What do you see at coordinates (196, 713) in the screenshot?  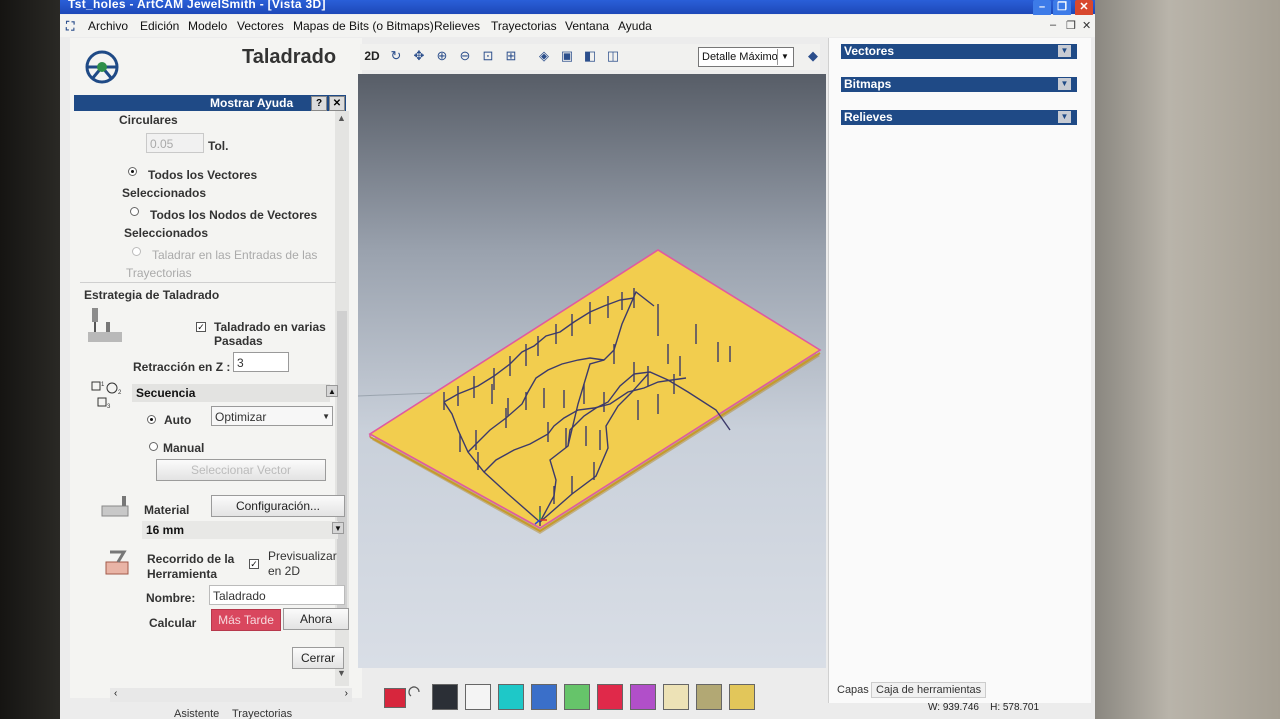 I see `tab-asistente: Asistente` at bounding box center [196, 713].